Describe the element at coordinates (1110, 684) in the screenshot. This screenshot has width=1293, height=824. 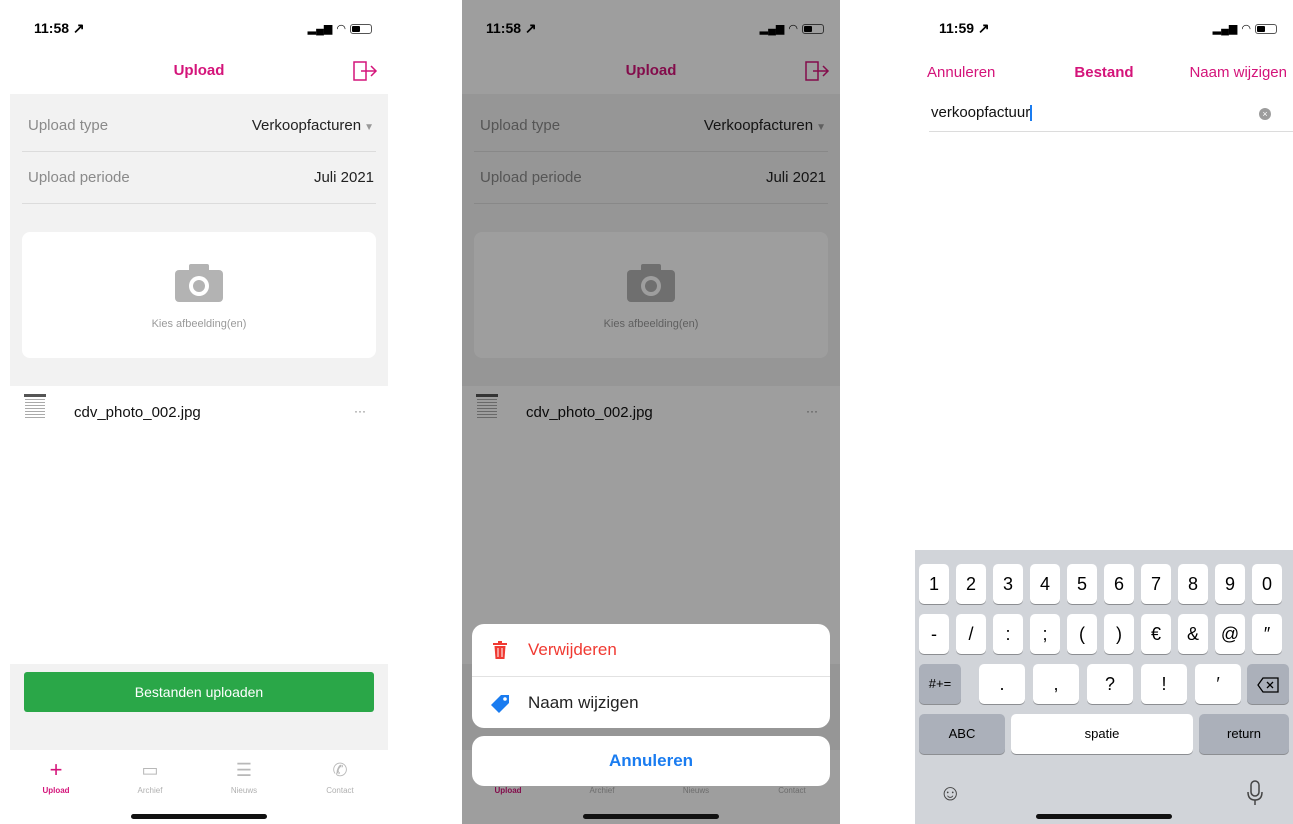
I see `key: ?` at that location.